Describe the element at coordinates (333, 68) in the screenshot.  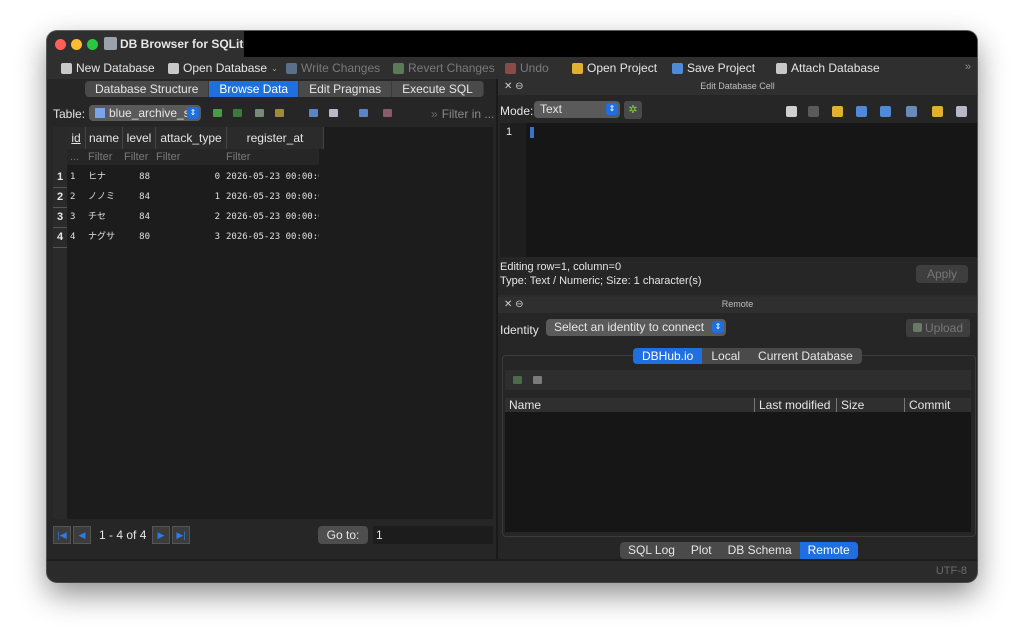
I see `write-changes-button: Write Changes` at that location.